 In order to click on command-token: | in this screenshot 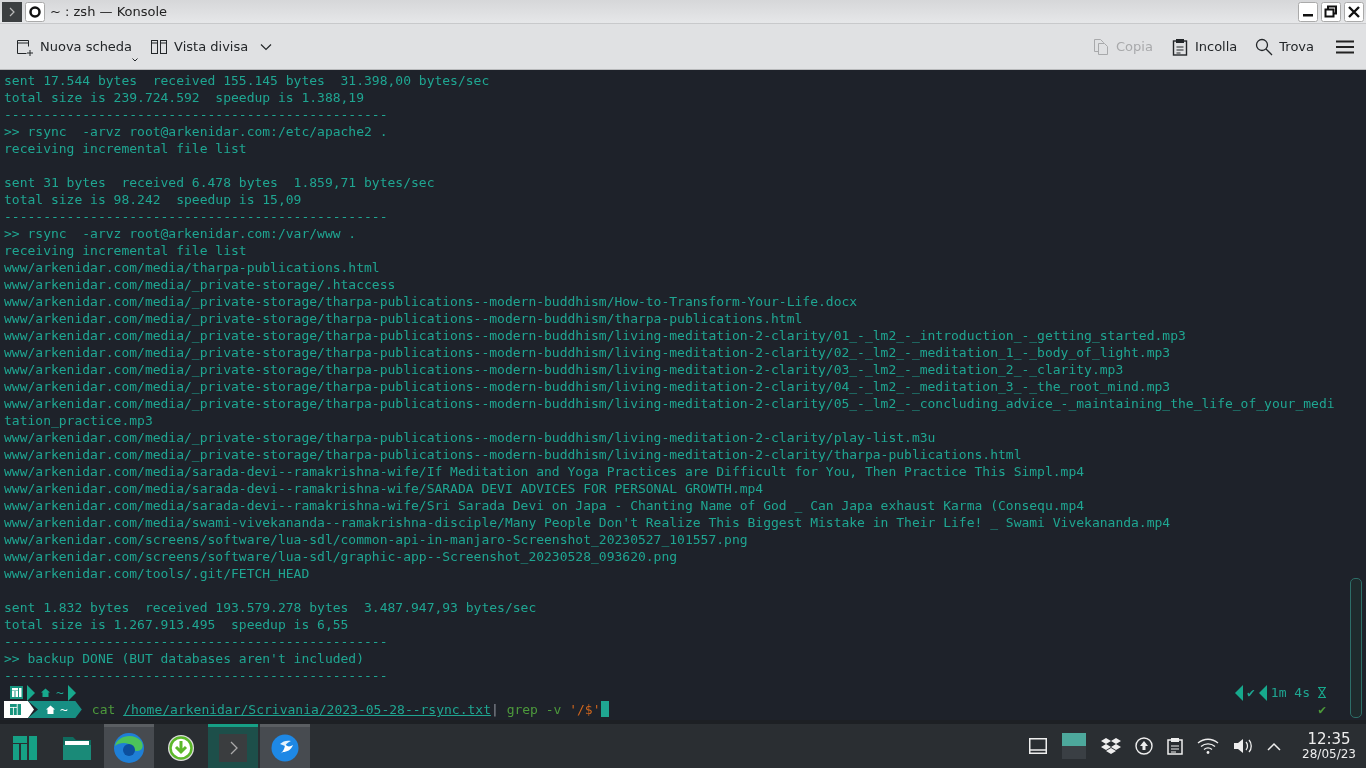, I will do `click(495, 709)`.